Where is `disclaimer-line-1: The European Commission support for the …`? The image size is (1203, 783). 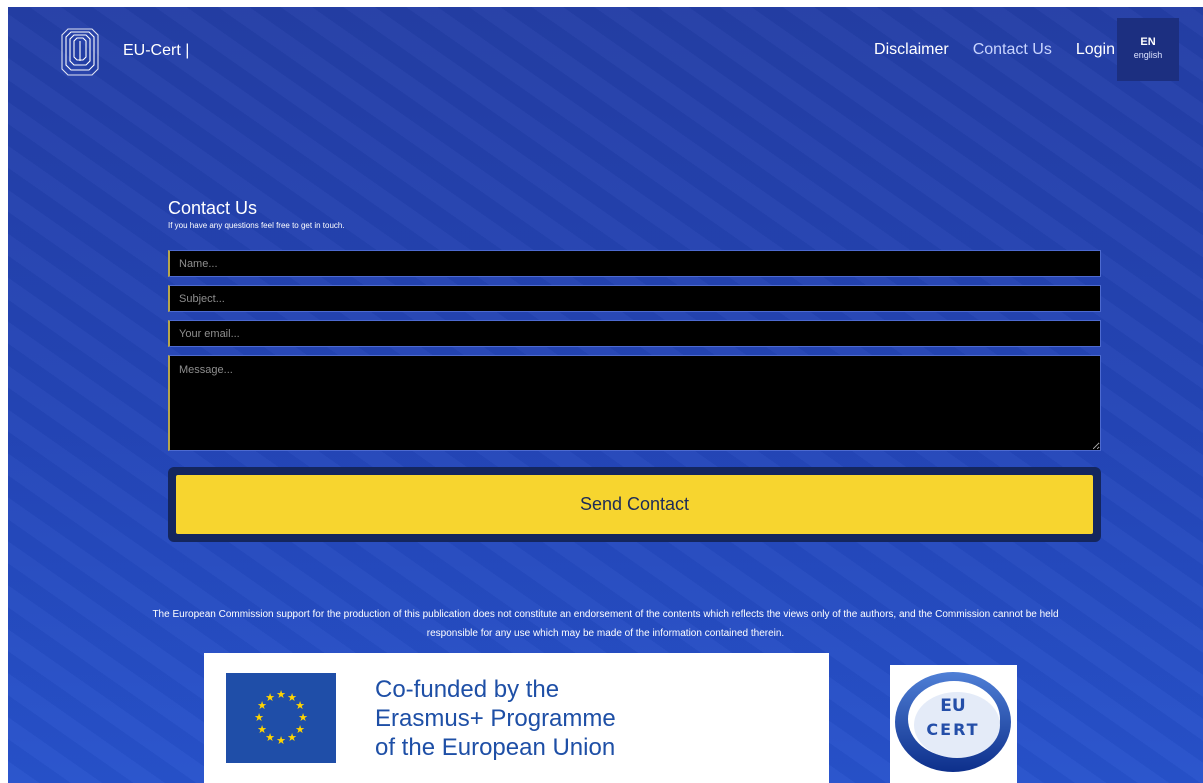
disclaimer-line-1: The European Commission support for the … is located at coordinates (605, 614).